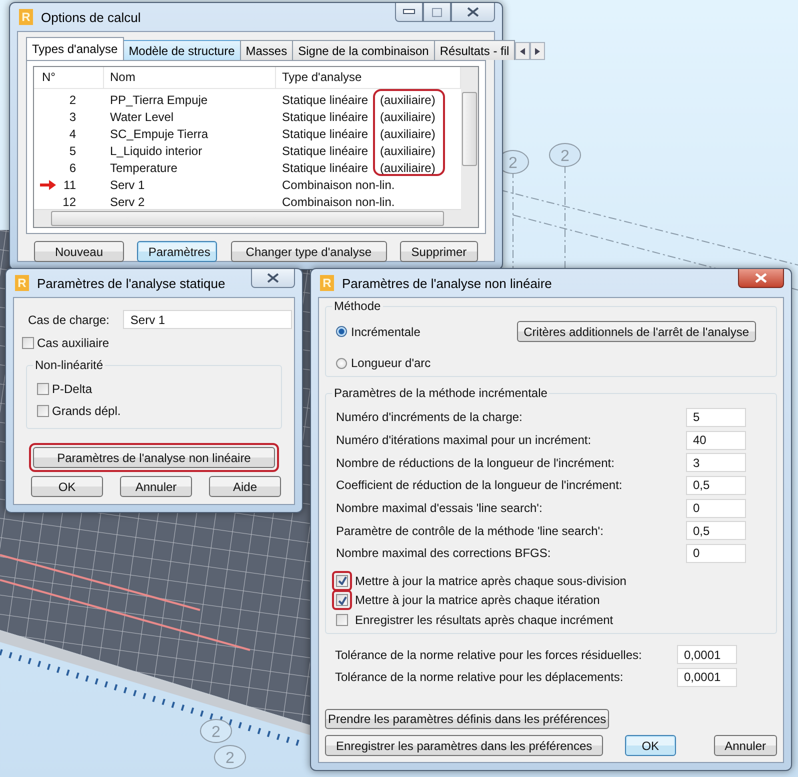 The image size is (798, 777). What do you see at coordinates (716, 462) in the screenshot?
I see `input-field: 3` at bounding box center [716, 462].